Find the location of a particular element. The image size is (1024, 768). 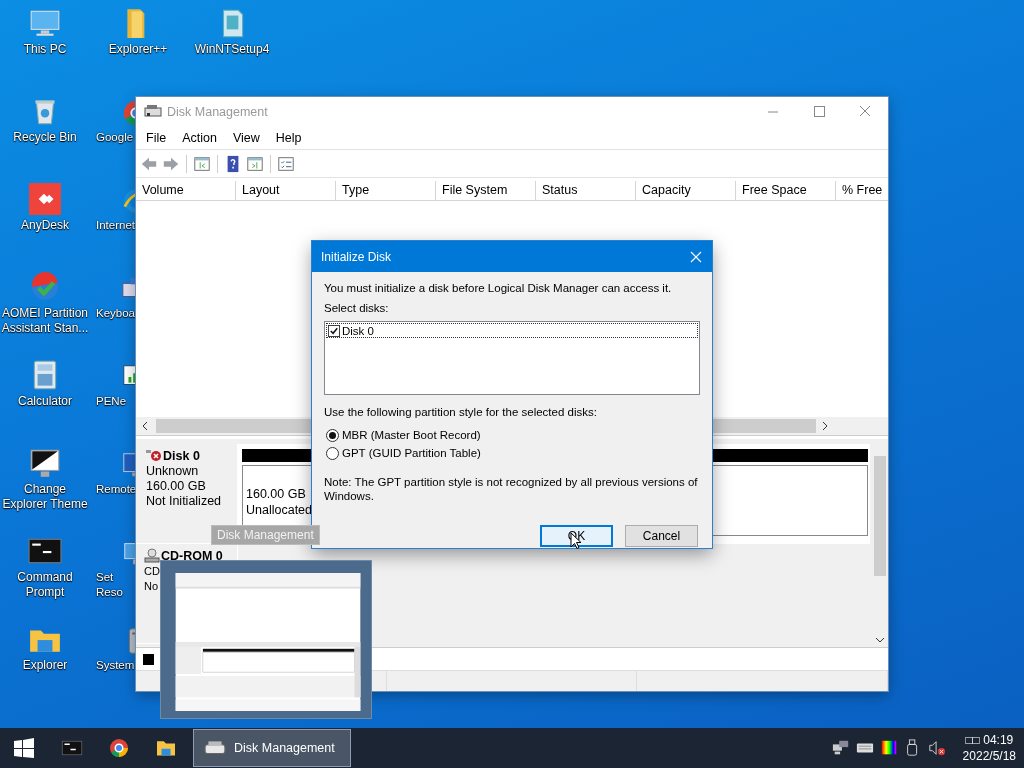

window-title: Disk Management is located at coordinates (217, 112).